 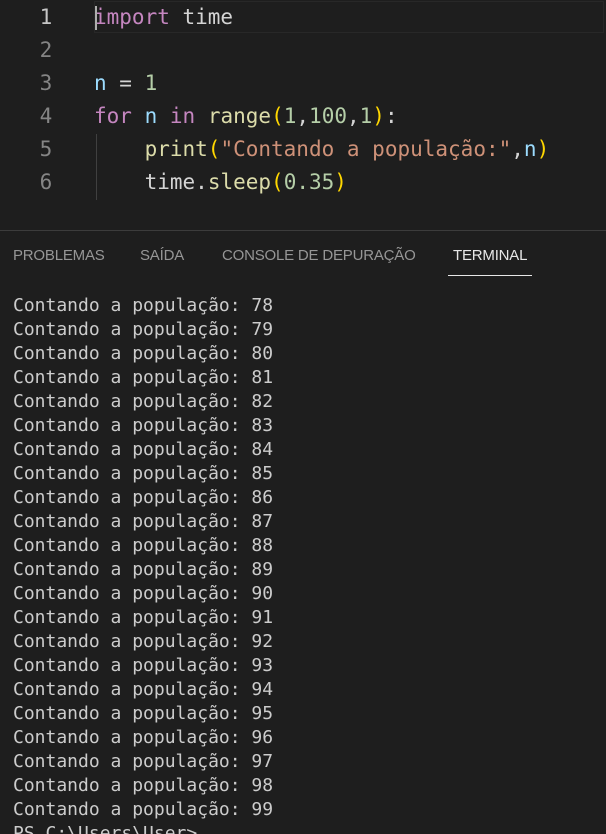 What do you see at coordinates (143, 593) in the screenshot?
I see `terminal-line: Contando a população: 90` at bounding box center [143, 593].